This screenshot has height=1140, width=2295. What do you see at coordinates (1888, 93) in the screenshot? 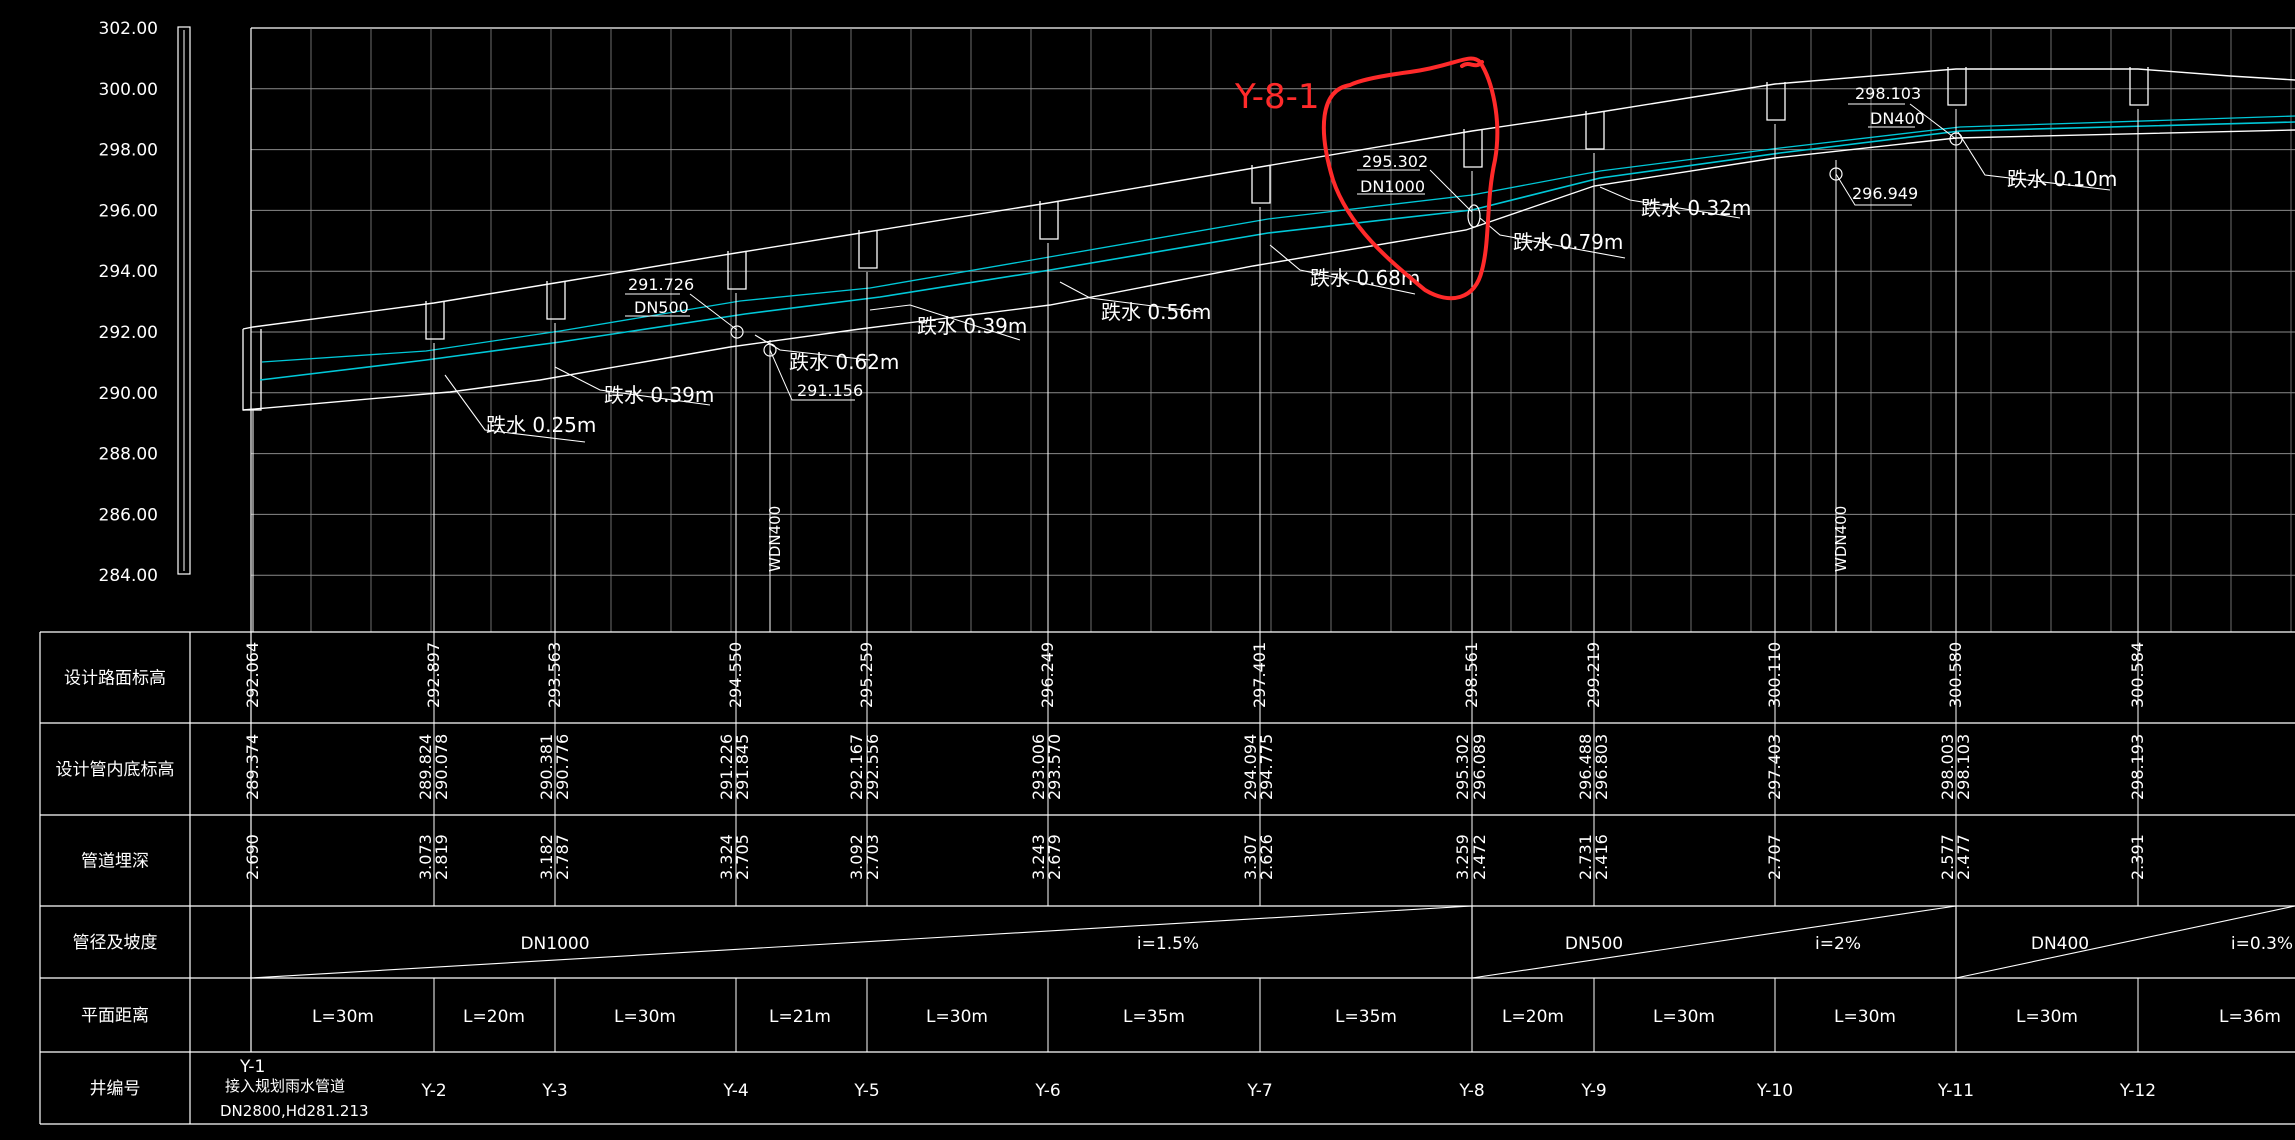
I see `callout-value: 298.103` at bounding box center [1888, 93].